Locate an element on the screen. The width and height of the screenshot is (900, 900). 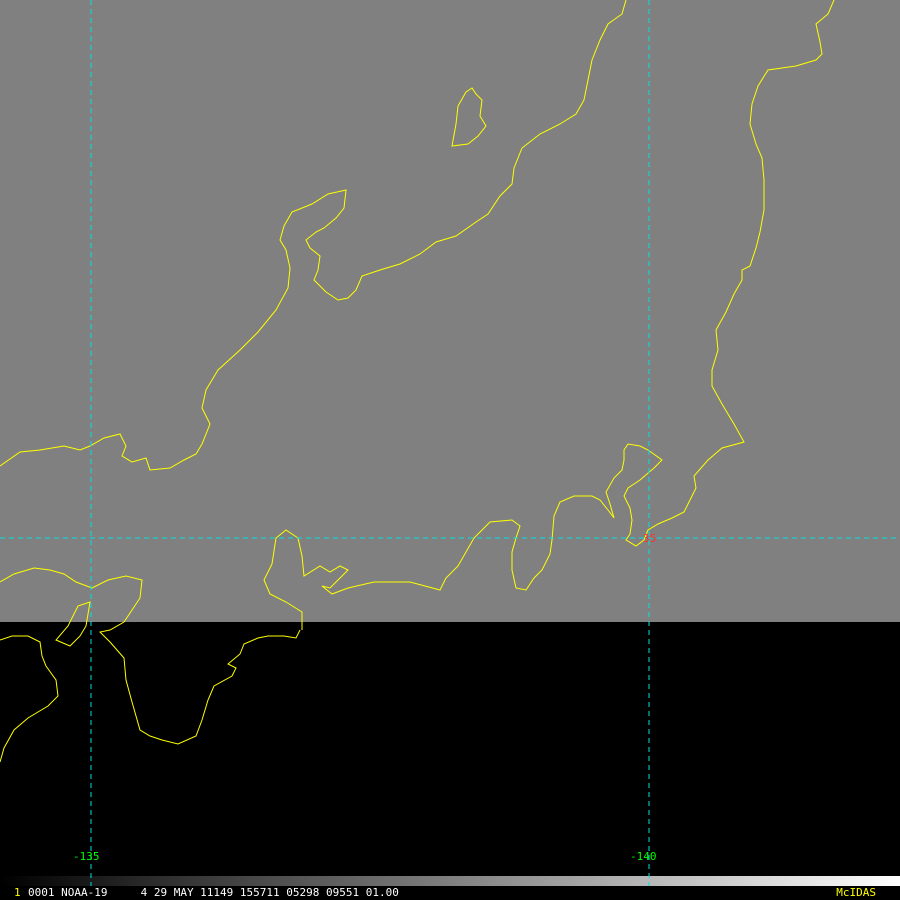
lat-label-35: 35 is located at coordinates (649, 538).